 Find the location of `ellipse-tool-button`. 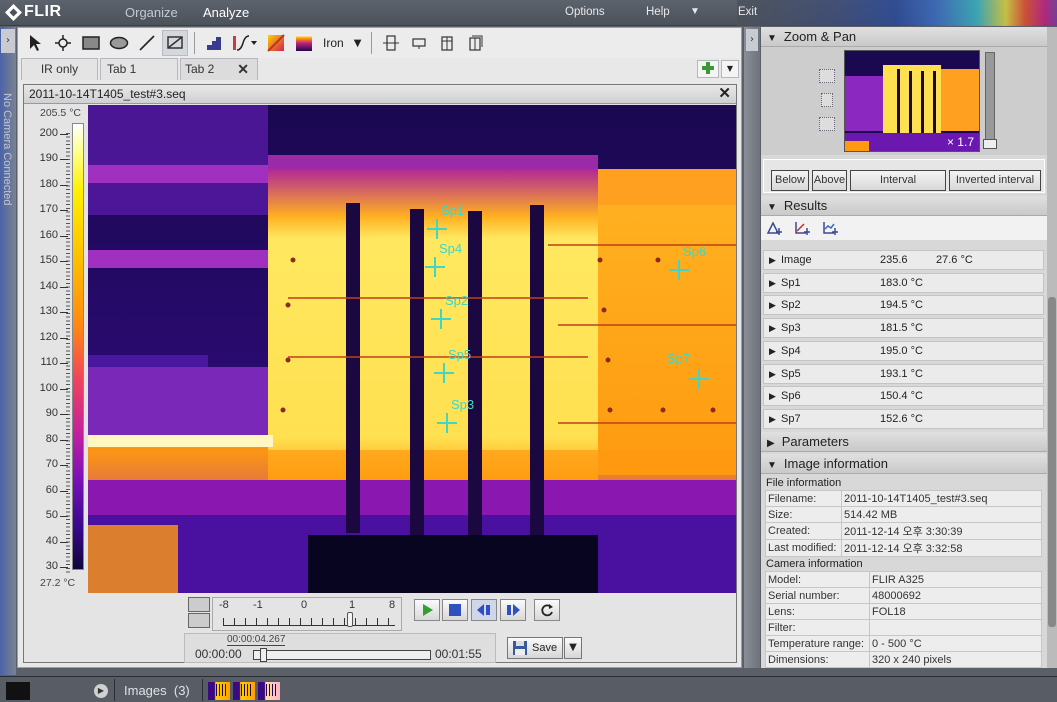

ellipse-tool-button is located at coordinates (119, 43).